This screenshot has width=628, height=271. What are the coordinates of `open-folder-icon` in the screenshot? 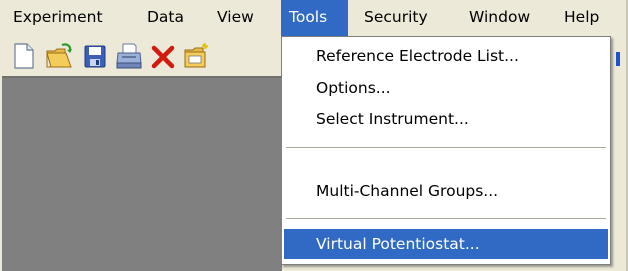 It's located at (59, 56).